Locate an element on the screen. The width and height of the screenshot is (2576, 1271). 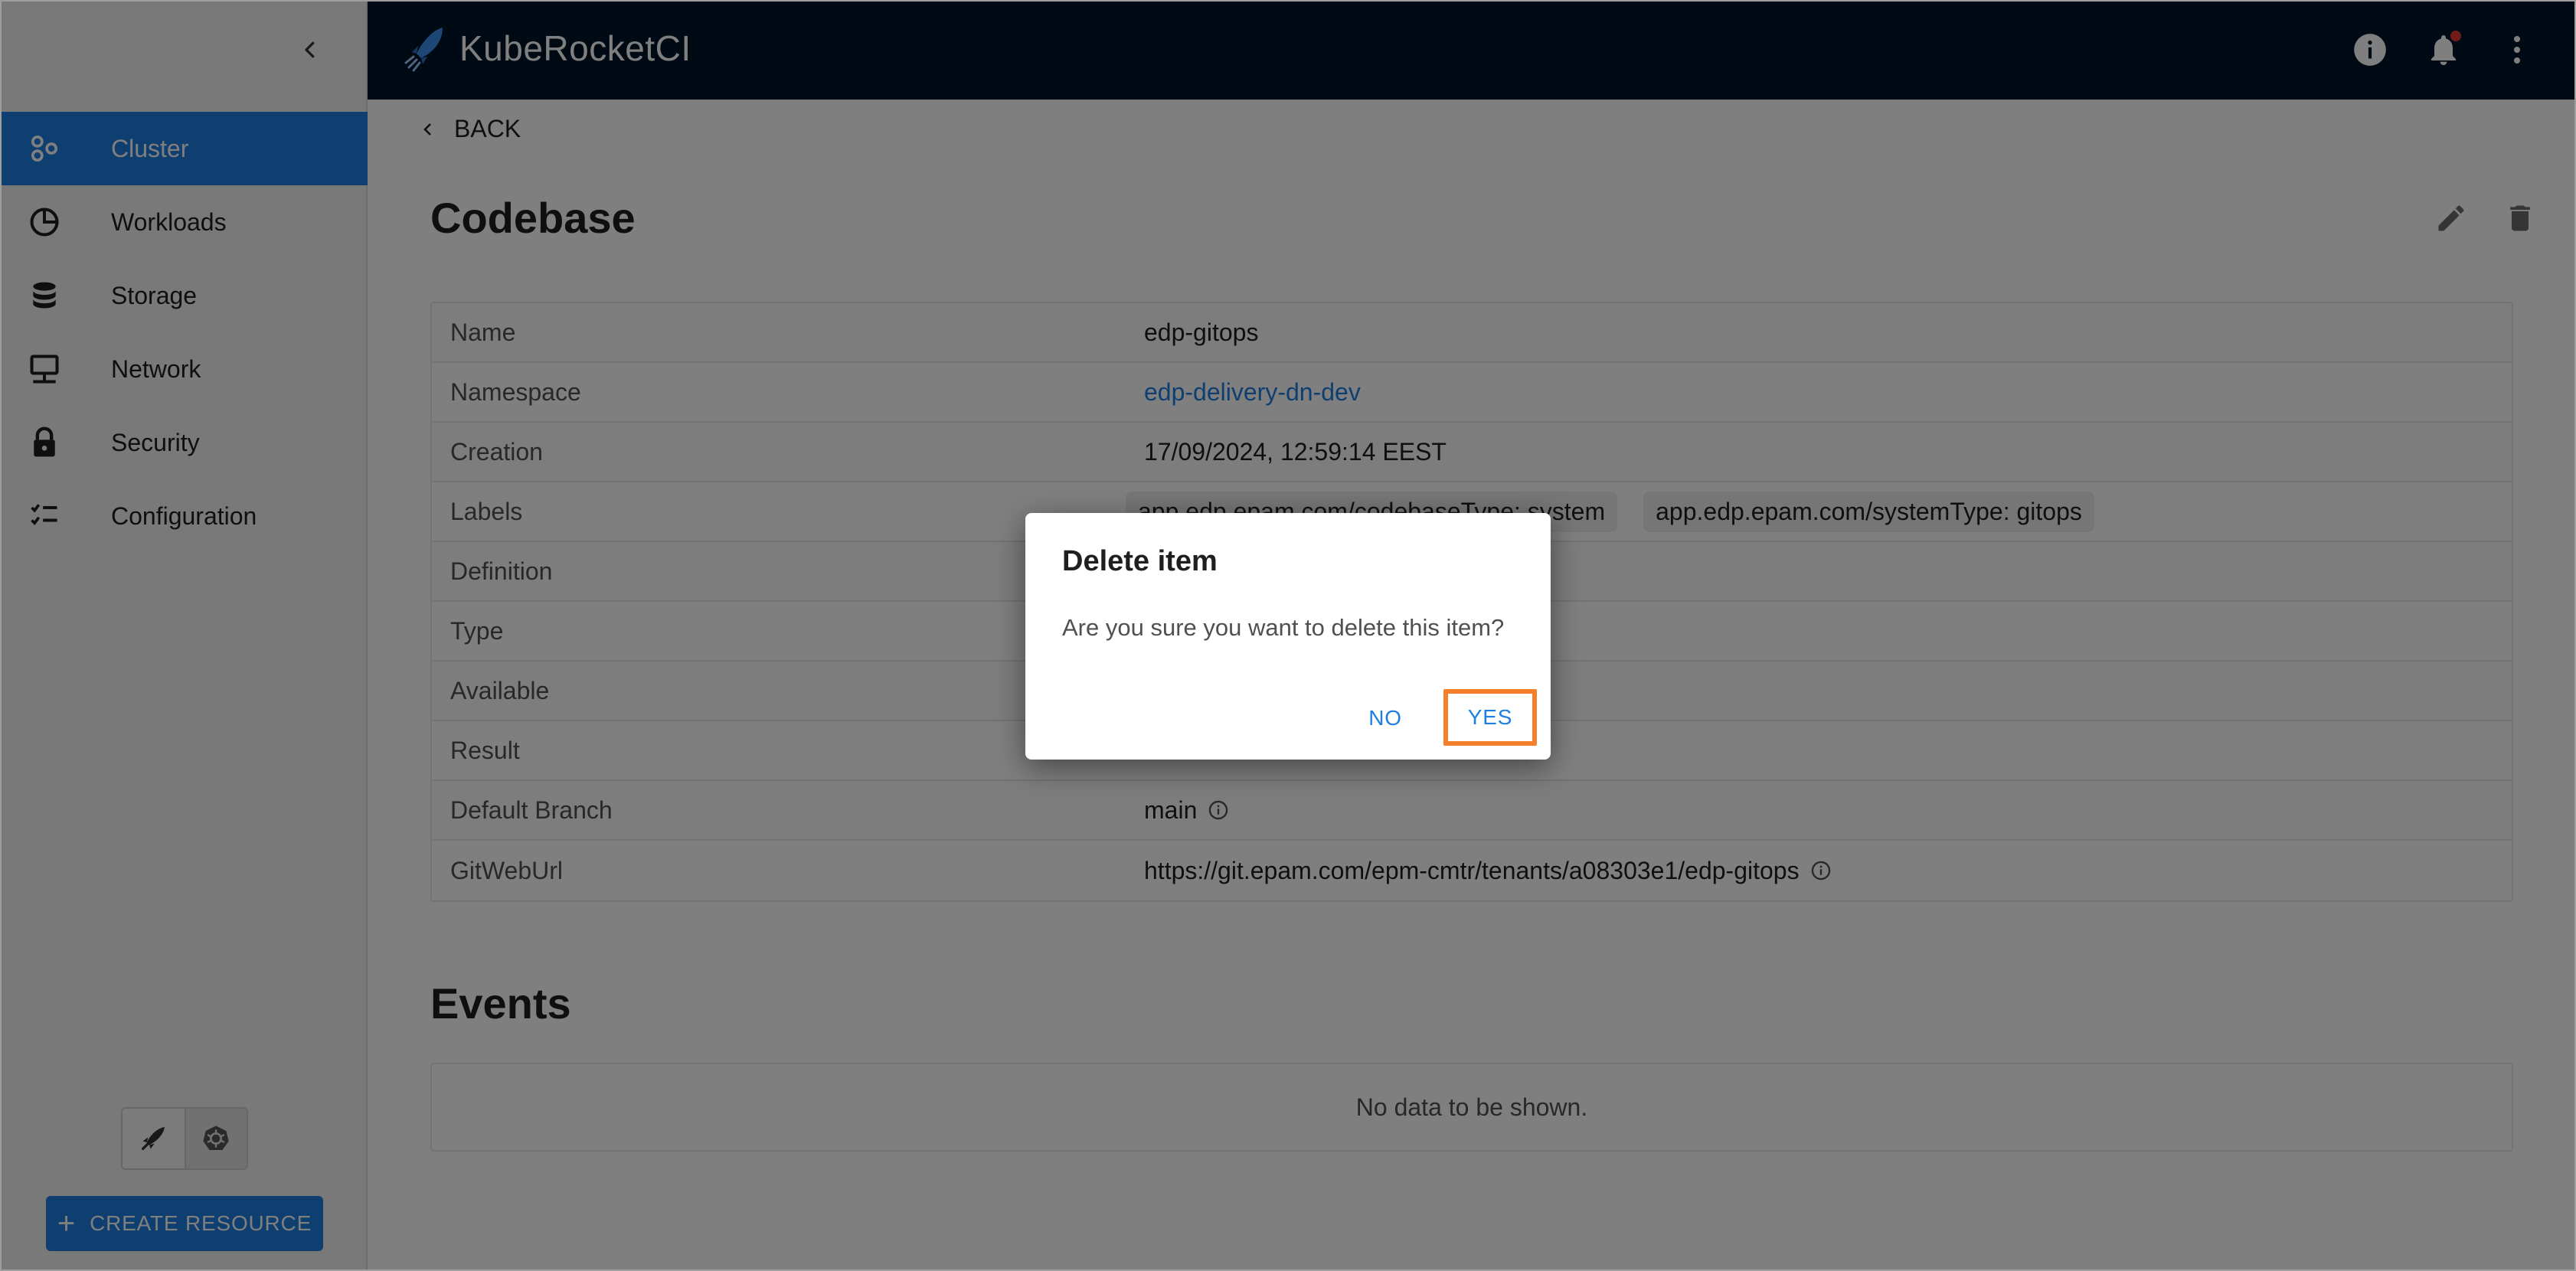
yes-button: YES is located at coordinates (1490, 717).